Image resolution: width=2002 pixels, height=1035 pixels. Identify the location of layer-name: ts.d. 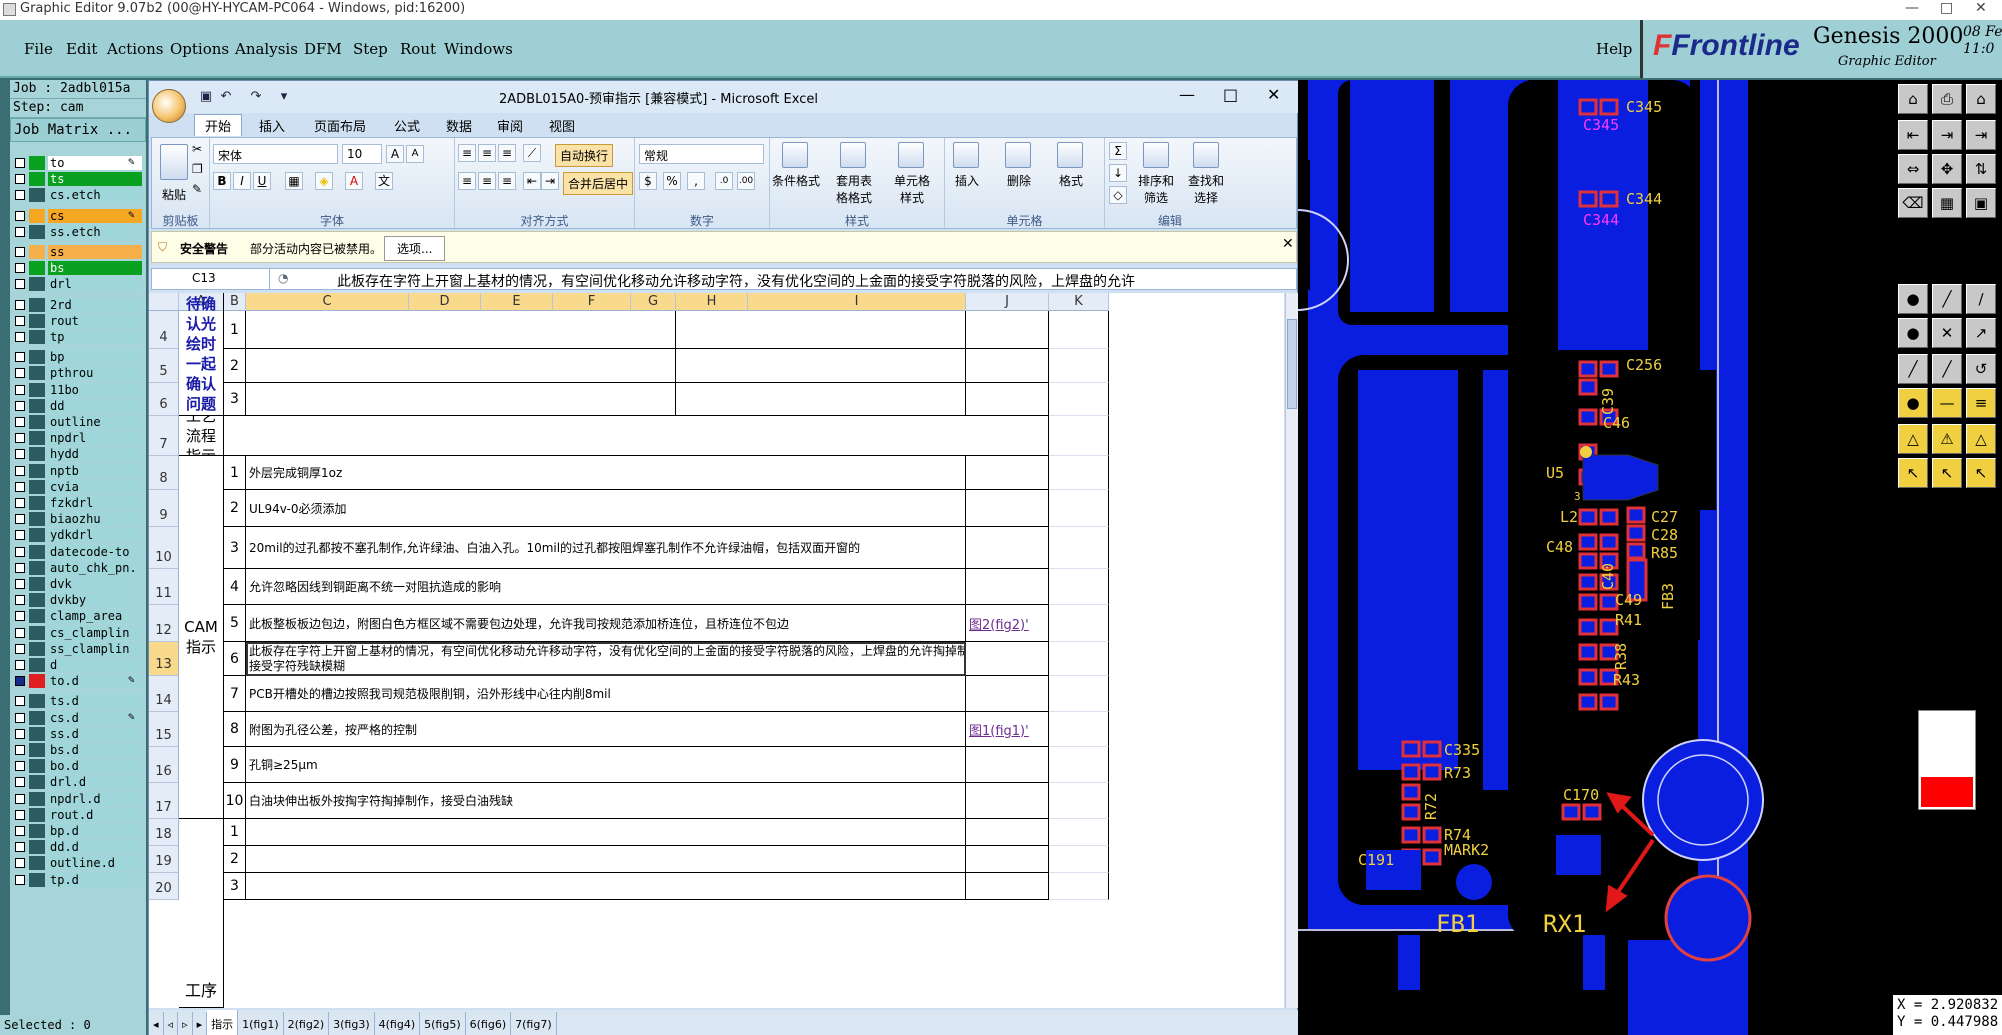
(95, 701).